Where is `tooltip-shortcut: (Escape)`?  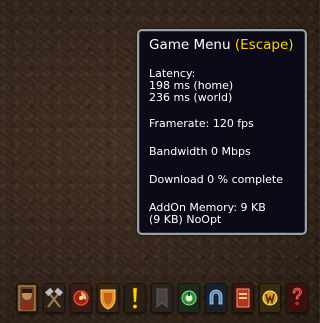
tooltip-shortcut: (Escape) is located at coordinates (264, 45).